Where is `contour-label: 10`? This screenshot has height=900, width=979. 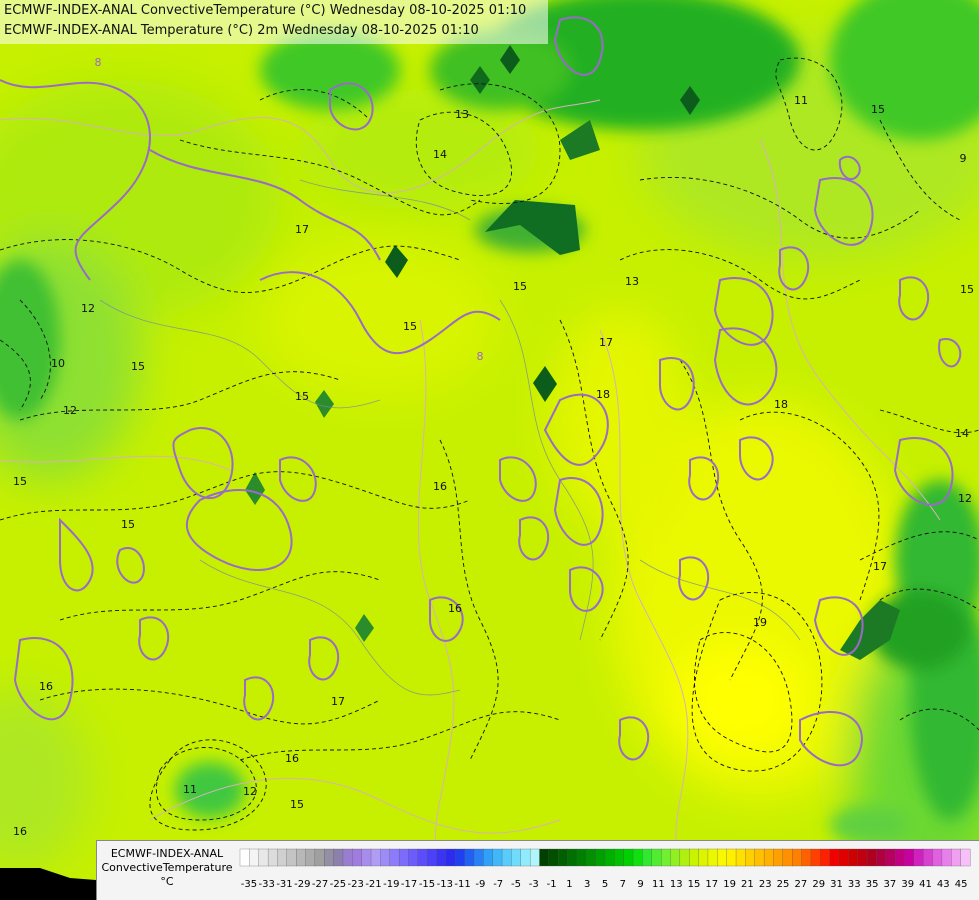
contour-label: 10 is located at coordinates (58, 363).